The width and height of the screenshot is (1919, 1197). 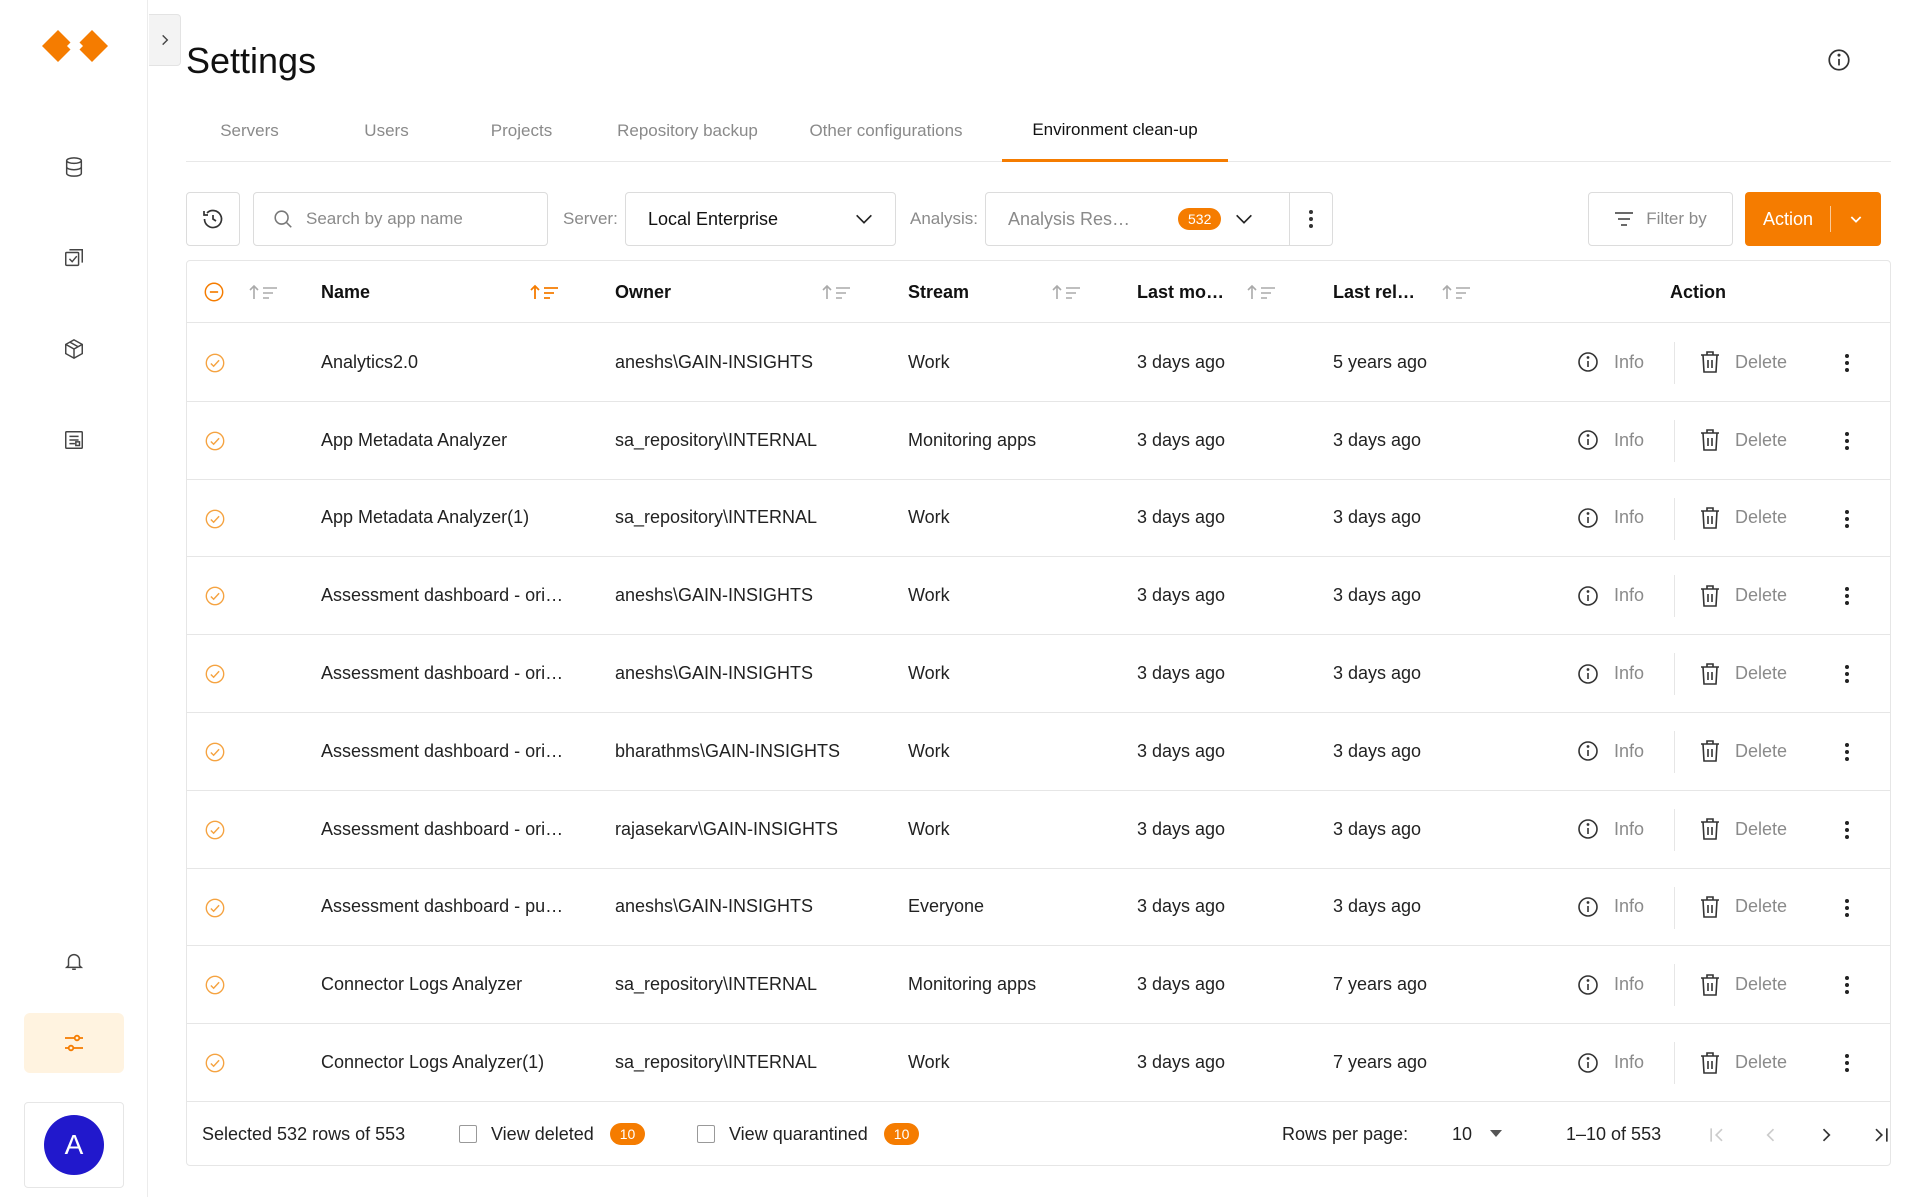 I want to click on tab-users: Users, so click(x=386, y=131).